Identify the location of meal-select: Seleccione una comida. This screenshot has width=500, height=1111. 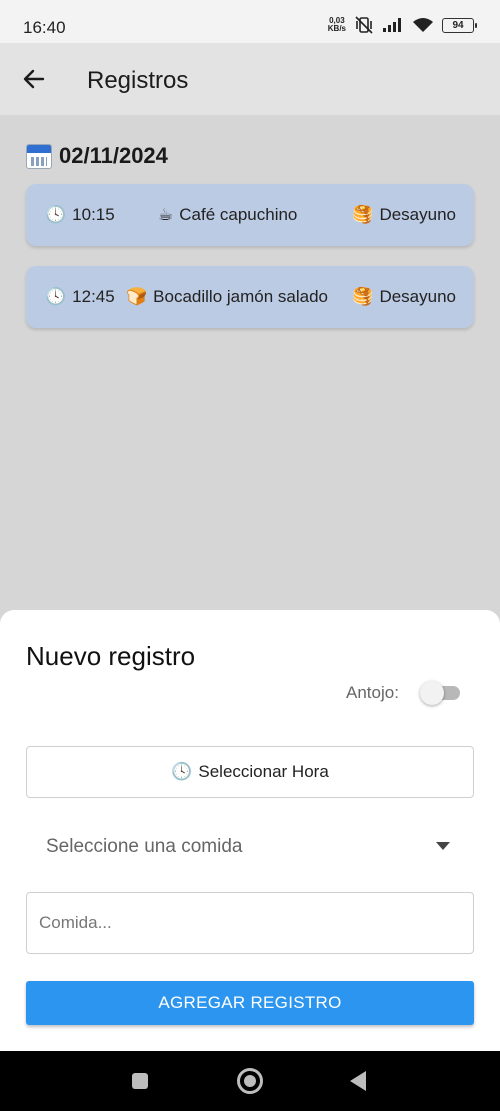
(250, 846).